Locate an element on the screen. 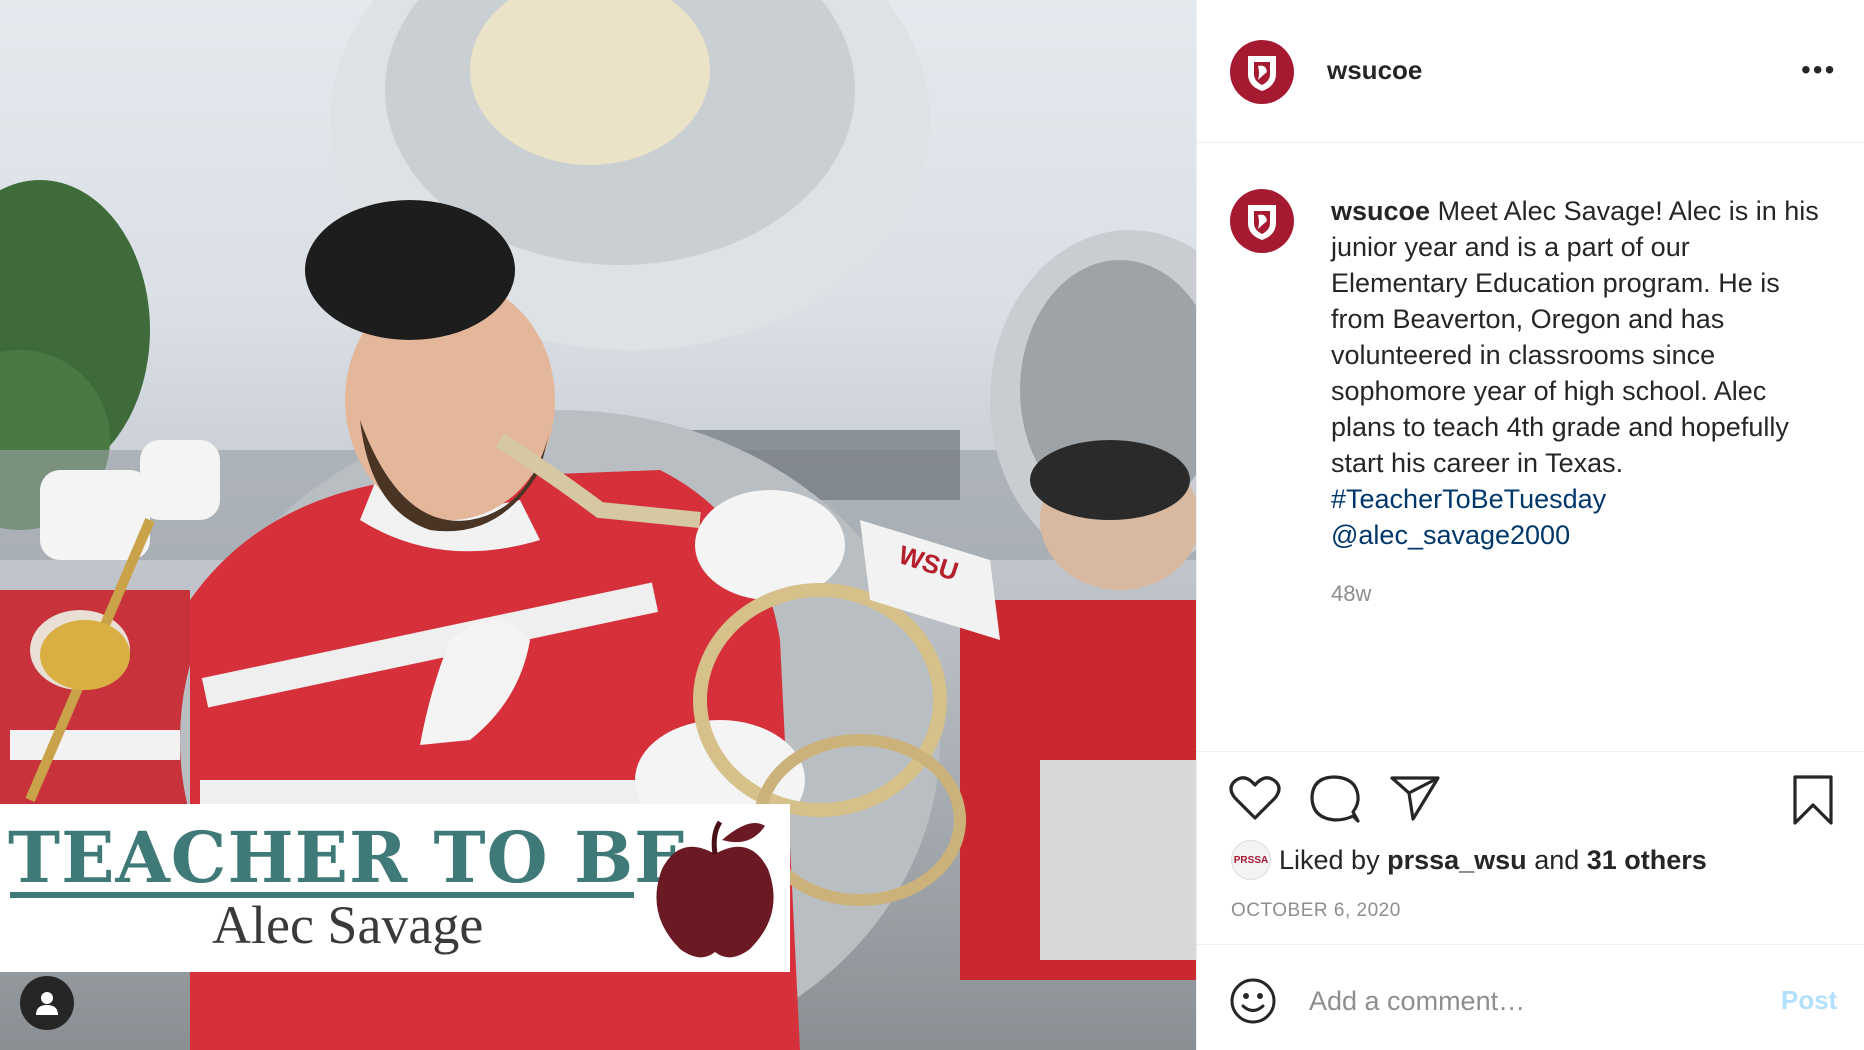 The image size is (1864, 1050). comment-icon is located at coordinates (1335, 799).